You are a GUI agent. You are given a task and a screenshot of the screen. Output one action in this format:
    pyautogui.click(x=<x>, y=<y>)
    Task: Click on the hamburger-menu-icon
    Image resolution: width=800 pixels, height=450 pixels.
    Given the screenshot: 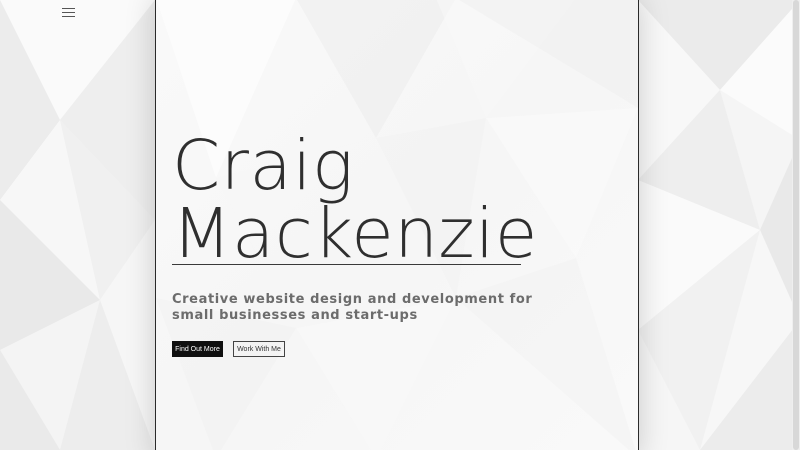 What is the action you would take?
    pyautogui.click(x=69, y=12)
    